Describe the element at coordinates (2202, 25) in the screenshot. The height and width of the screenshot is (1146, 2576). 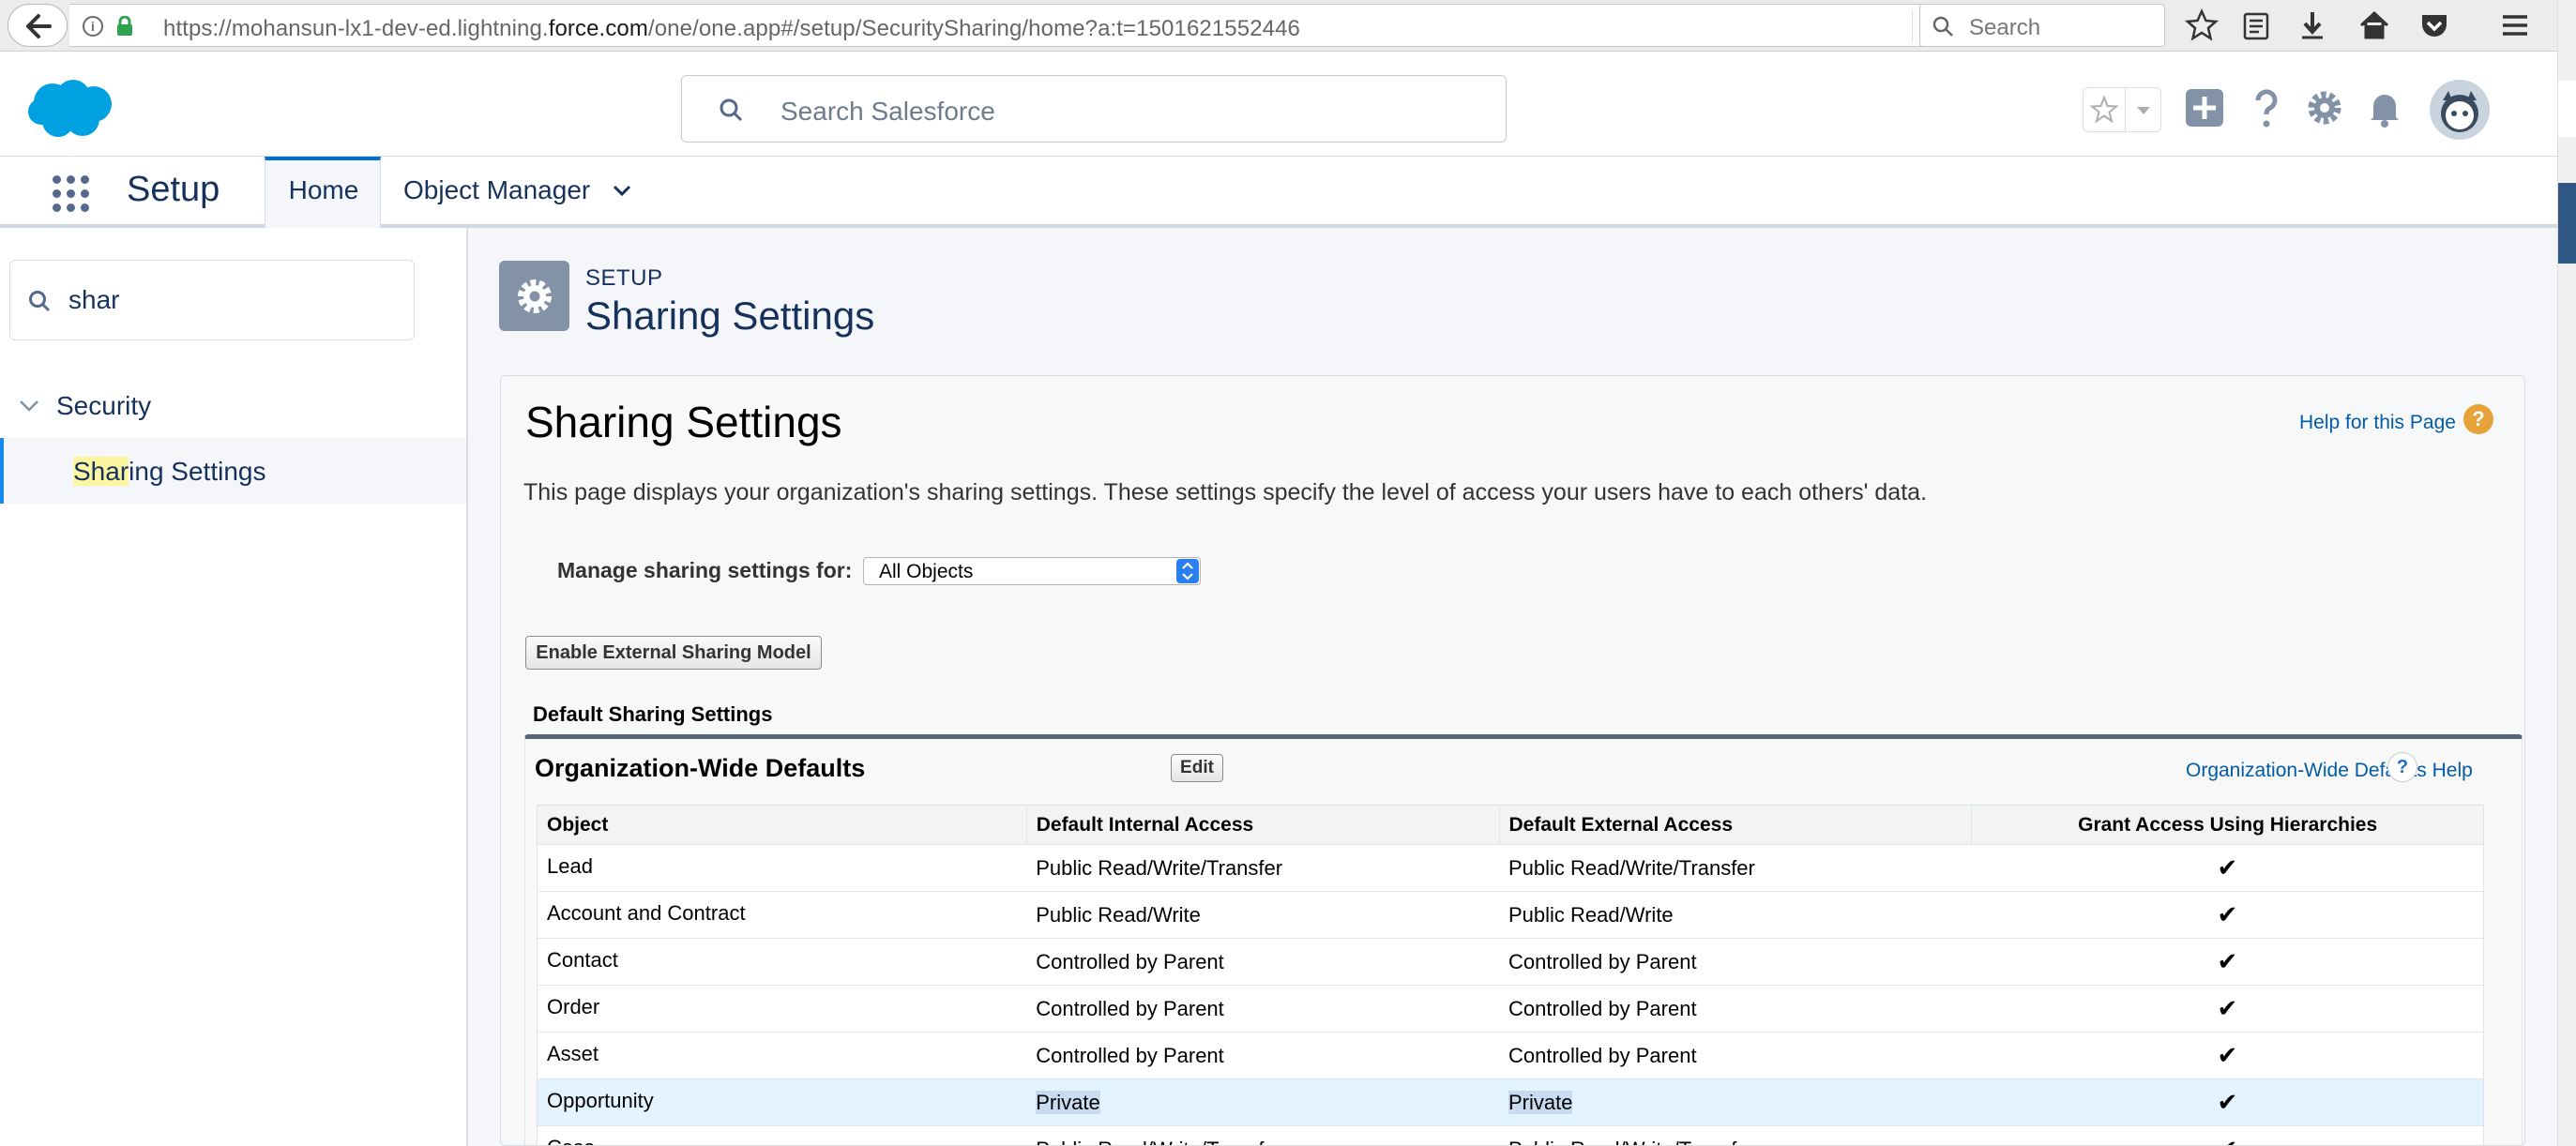
I see `bookmark-star-icon` at that location.